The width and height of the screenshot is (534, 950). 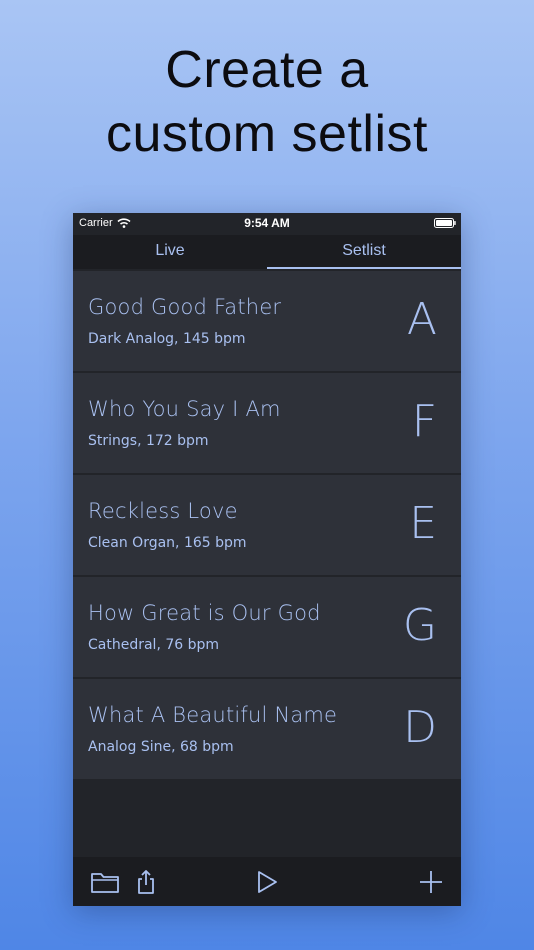 What do you see at coordinates (267, 627) in the screenshot?
I see `song-row: How Great is Our God Cathedral, 76 bpm G` at bounding box center [267, 627].